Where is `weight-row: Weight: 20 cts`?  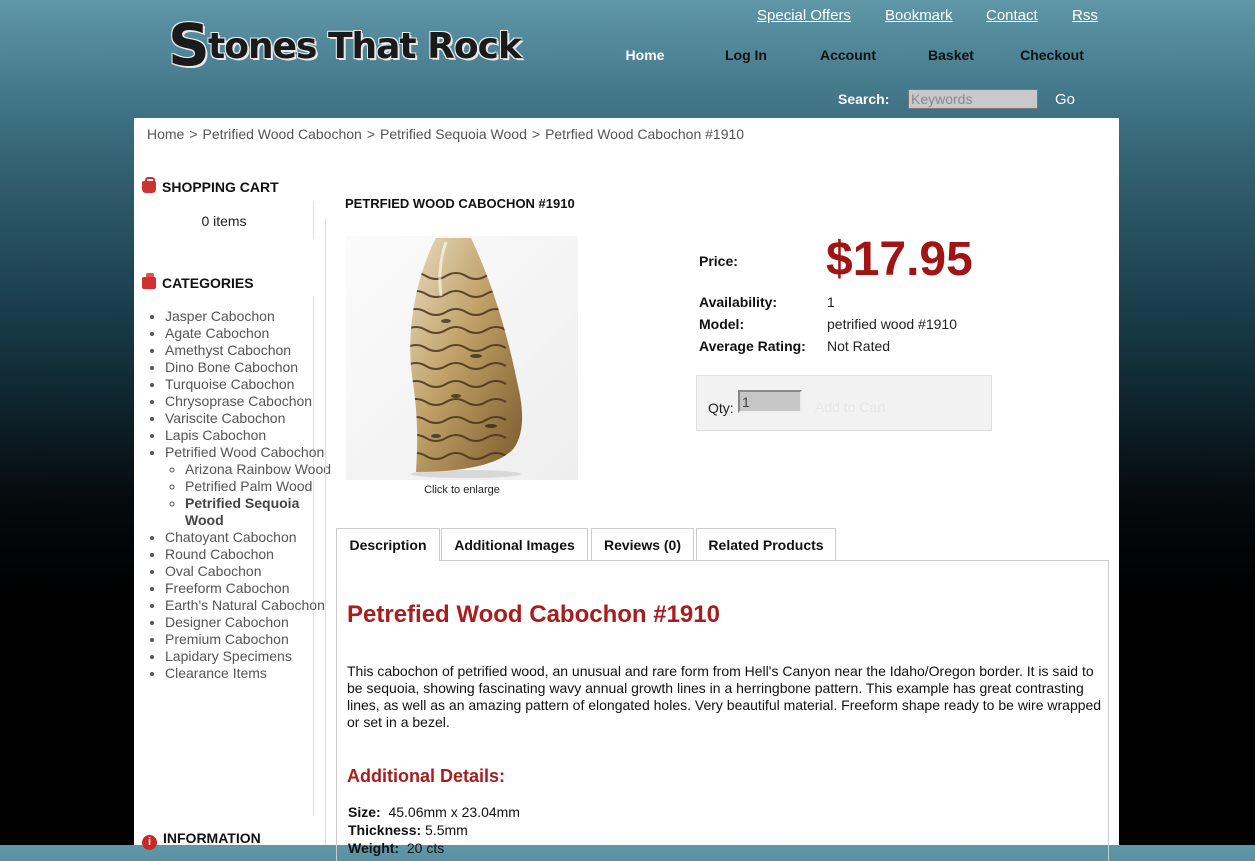 weight-row: Weight: 20 cts is located at coordinates (396, 848).